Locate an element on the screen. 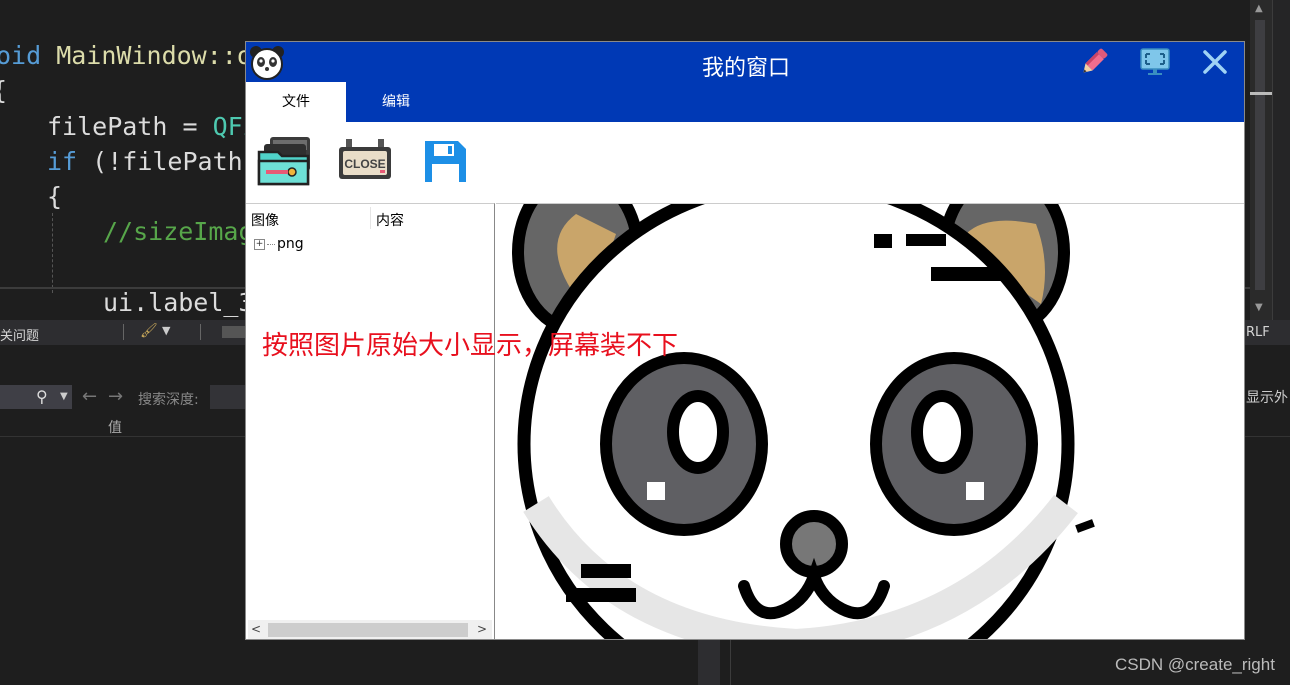 The height and width of the screenshot is (685, 1290). code-line-6: //sizeImag is located at coordinates (178, 231).